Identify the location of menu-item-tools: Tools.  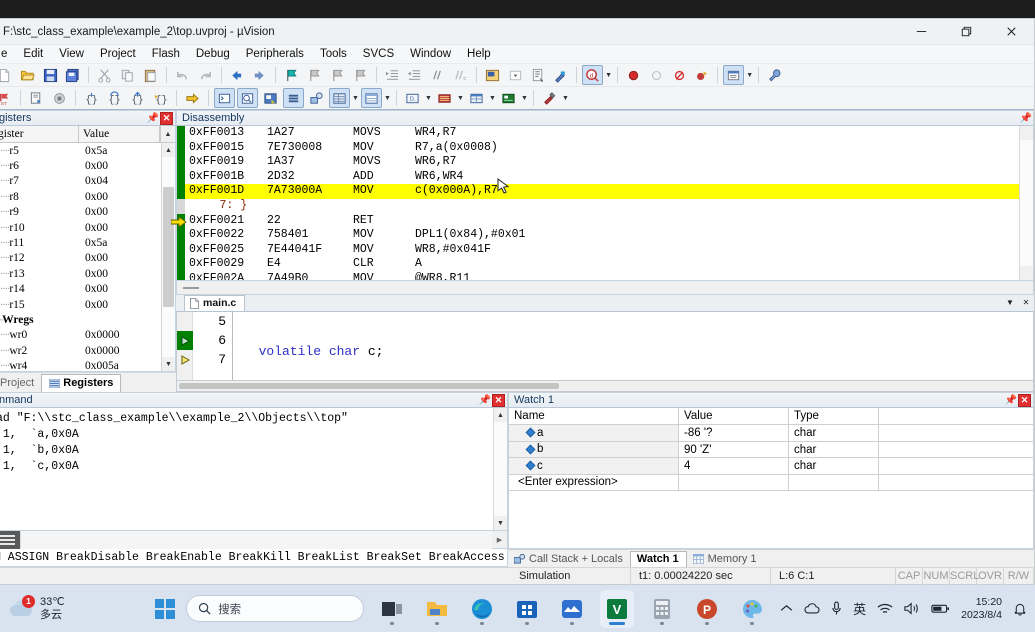
(333, 54).